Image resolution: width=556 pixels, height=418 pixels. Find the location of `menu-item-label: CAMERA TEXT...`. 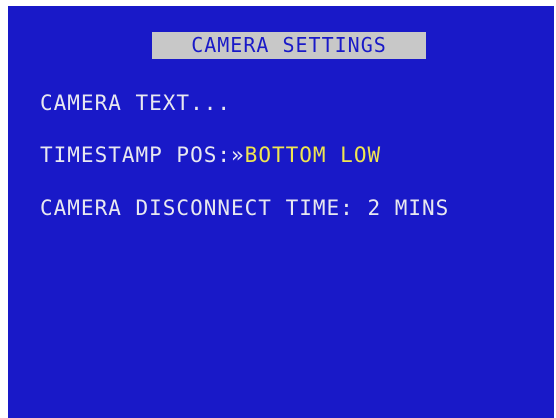

menu-item-label: CAMERA TEXT... is located at coordinates (136, 103).